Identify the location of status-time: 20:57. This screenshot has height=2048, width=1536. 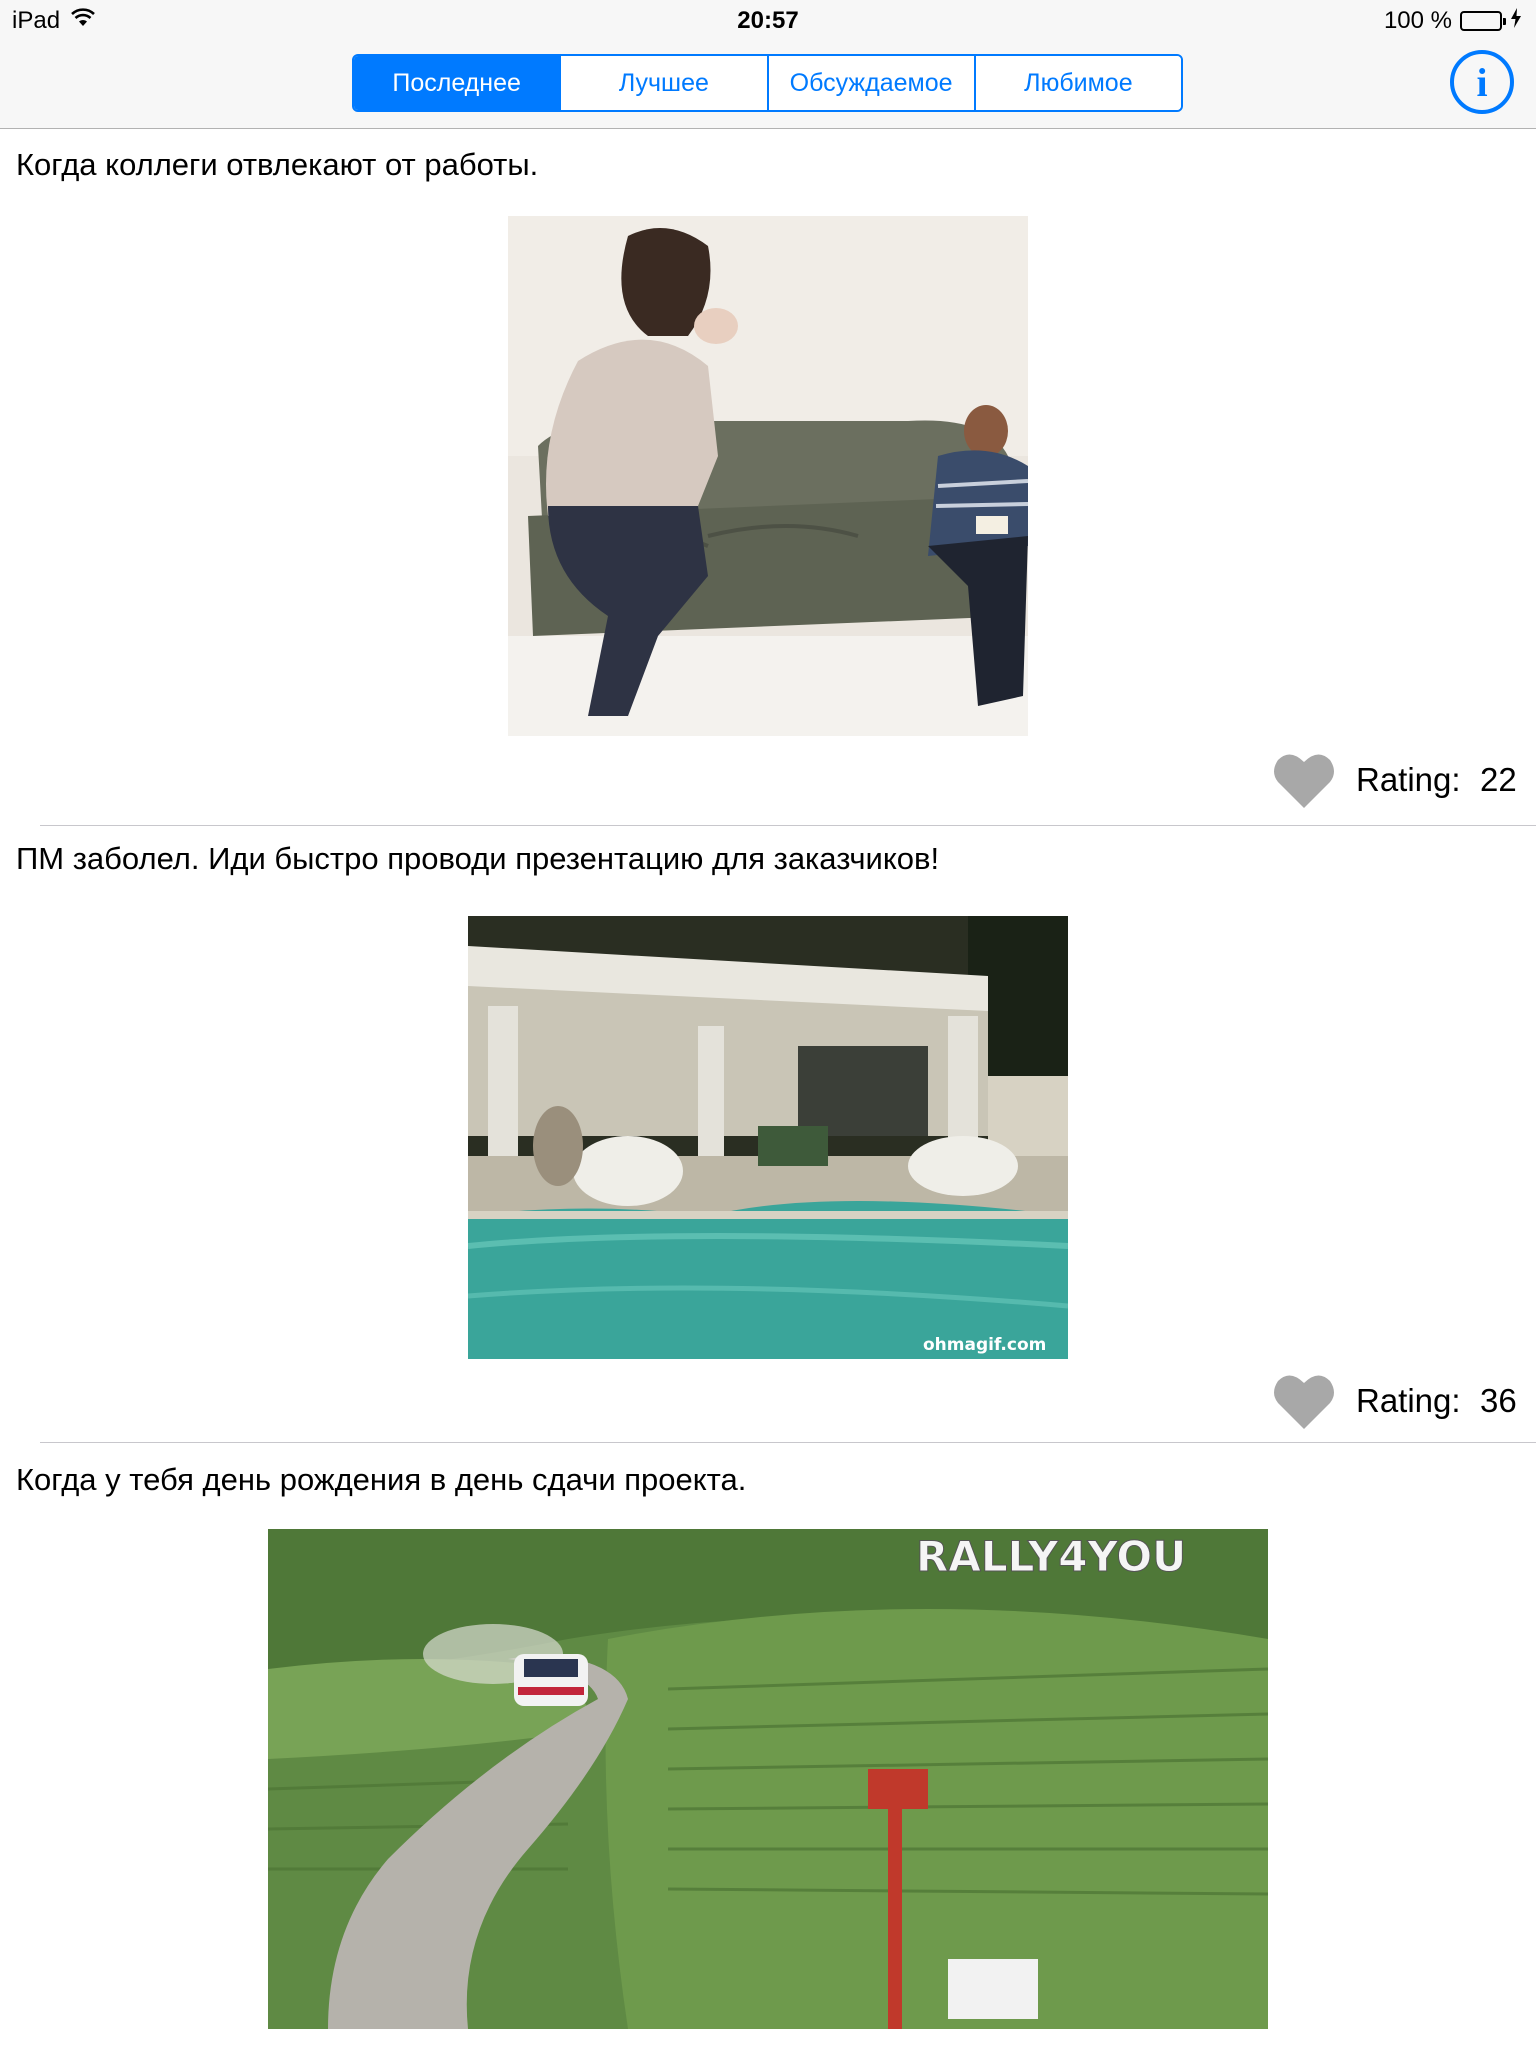
(768, 20).